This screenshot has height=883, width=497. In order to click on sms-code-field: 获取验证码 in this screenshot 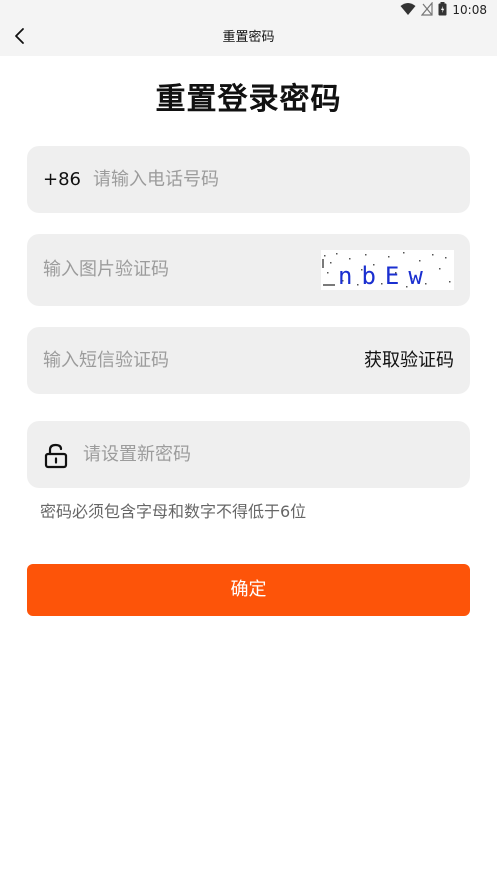, I will do `click(248, 360)`.